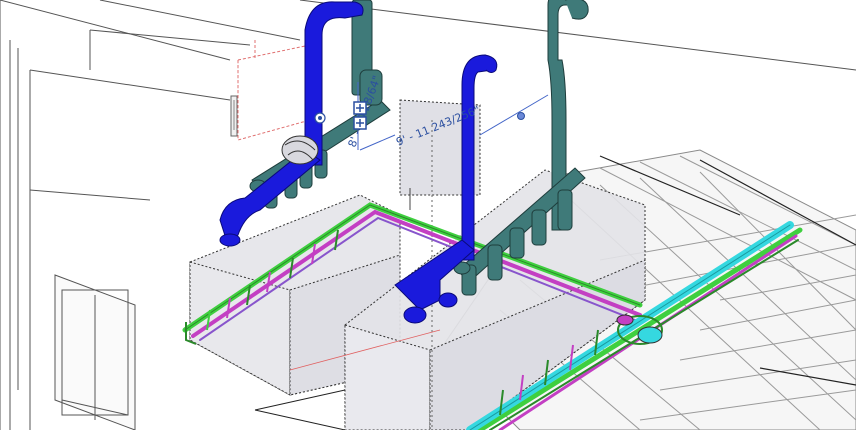 This screenshot has height=430, width=856. What do you see at coordinates (274, 90) in the screenshot?
I see `selection-box` at bounding box center [274, 90].